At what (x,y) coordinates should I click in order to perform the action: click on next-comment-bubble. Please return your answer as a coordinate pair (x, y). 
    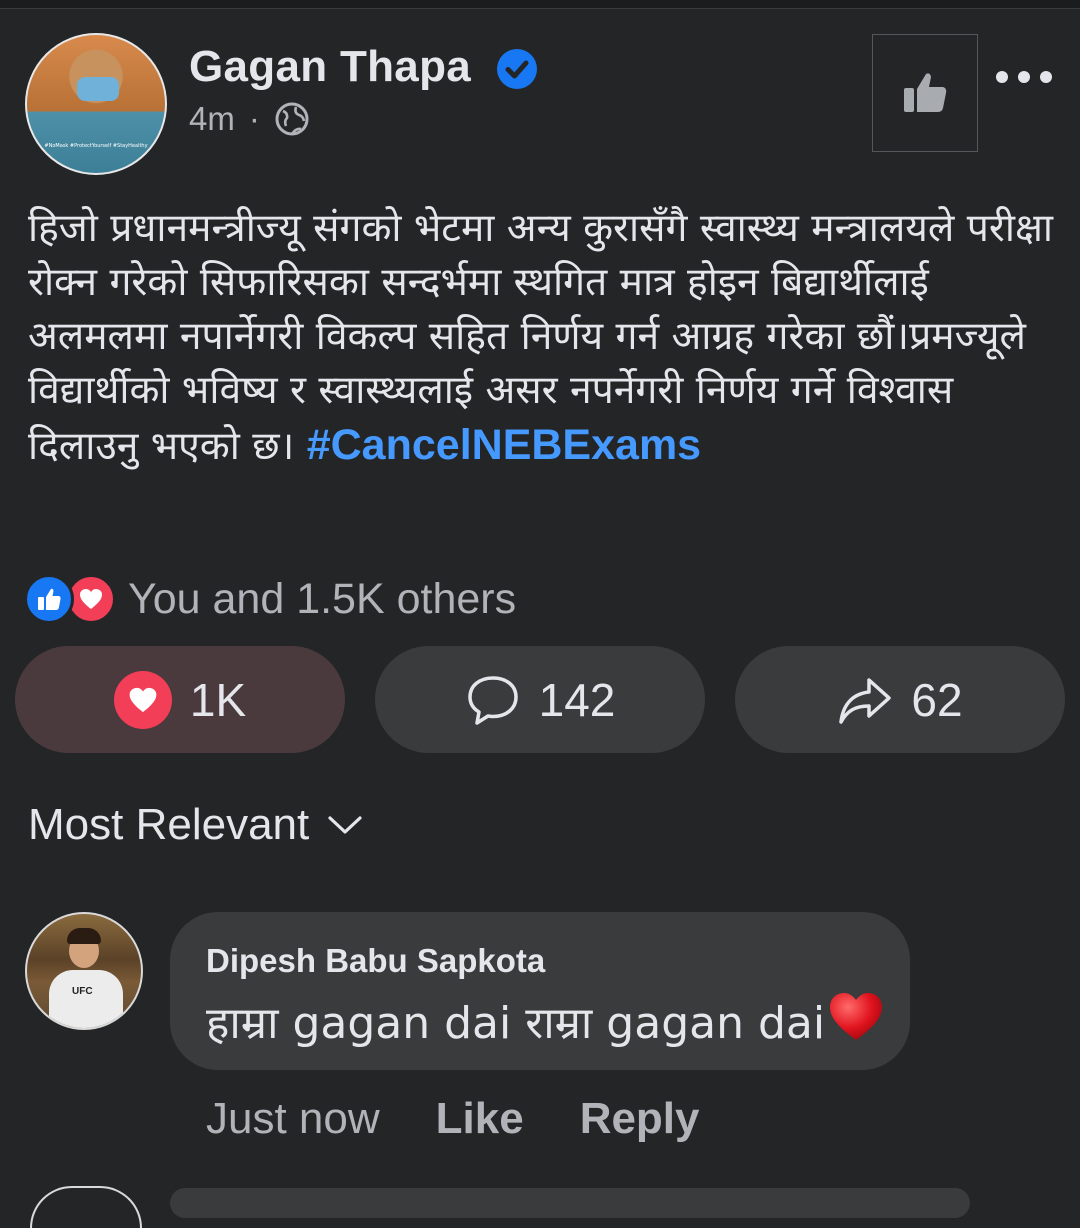
    Looking at the image, I should click on (570, 1203).